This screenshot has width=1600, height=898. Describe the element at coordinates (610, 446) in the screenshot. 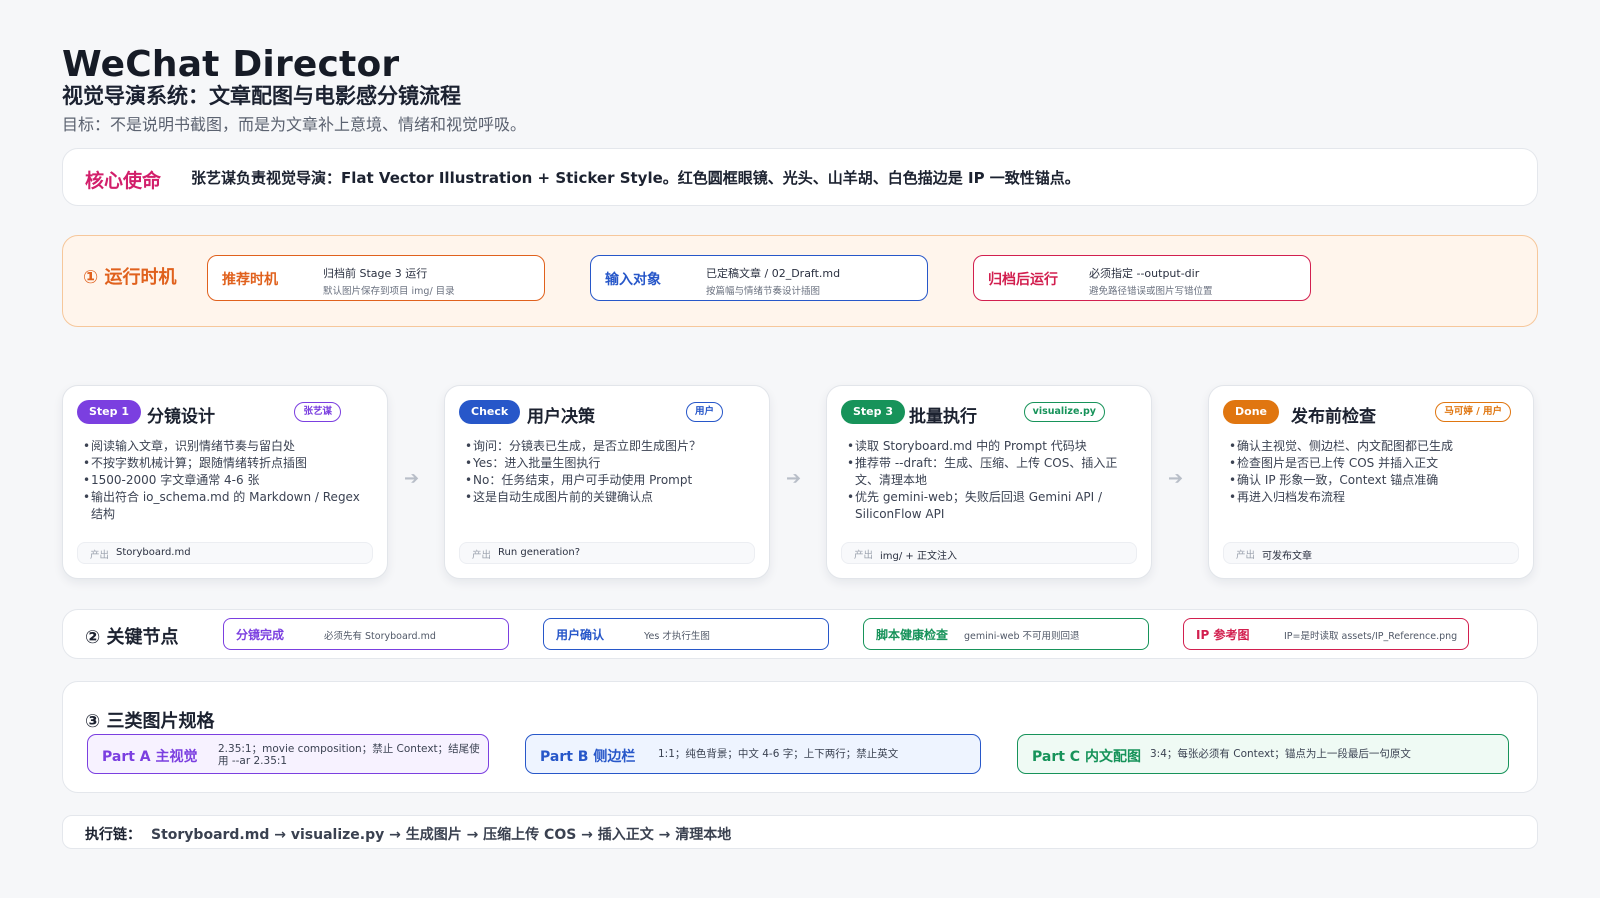

I see `step-bullet: 询问：分镜表已生成，是否立即生成图片？` at that location.